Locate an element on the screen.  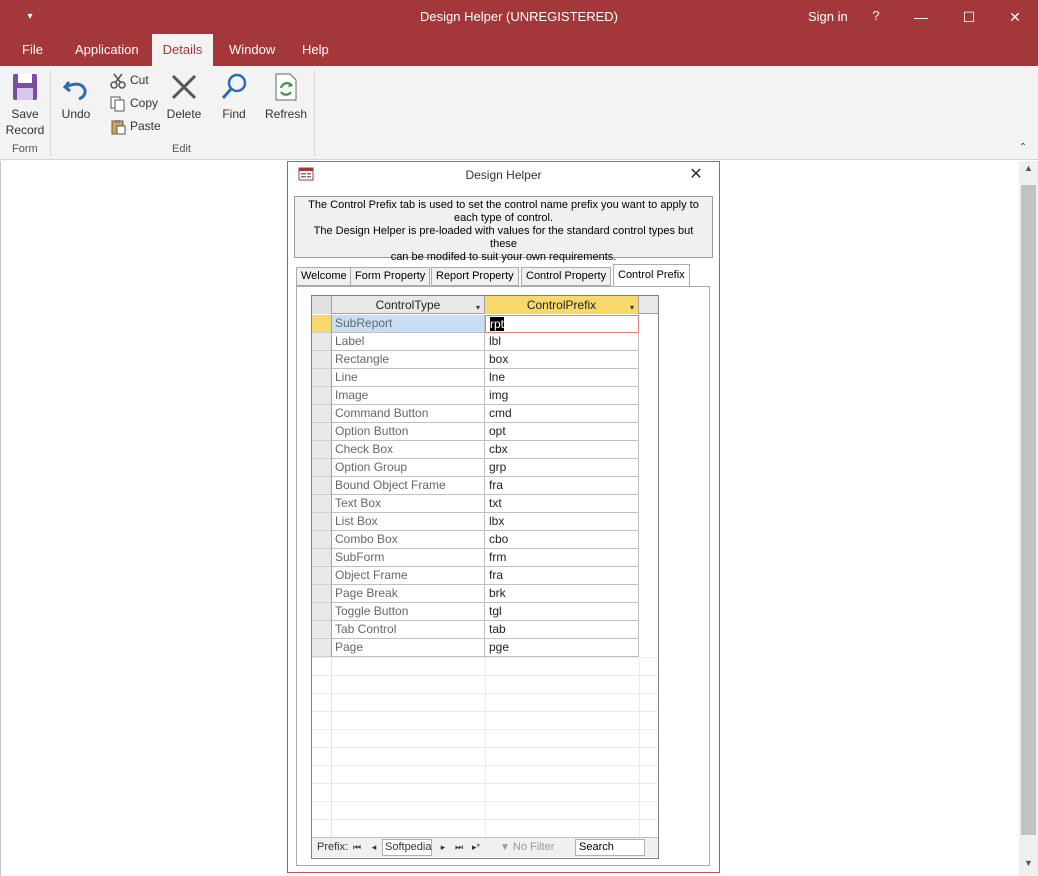
new-record-icon: ▸* is located at coordinates (476, 847).